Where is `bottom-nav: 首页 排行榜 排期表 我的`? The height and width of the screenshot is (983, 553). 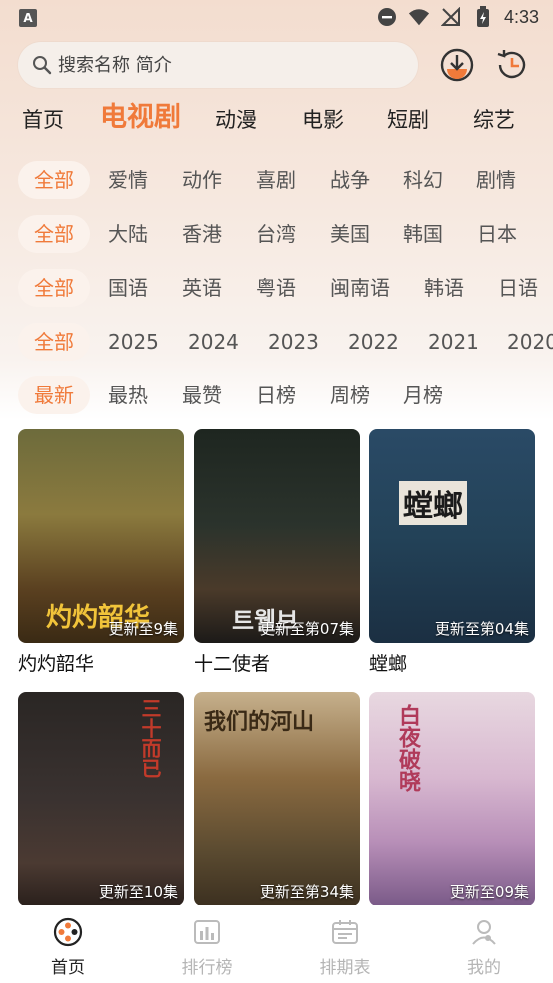
bottom-nav: 首页 排行榜 排期表 我的 is located at coordinates (276, 944).